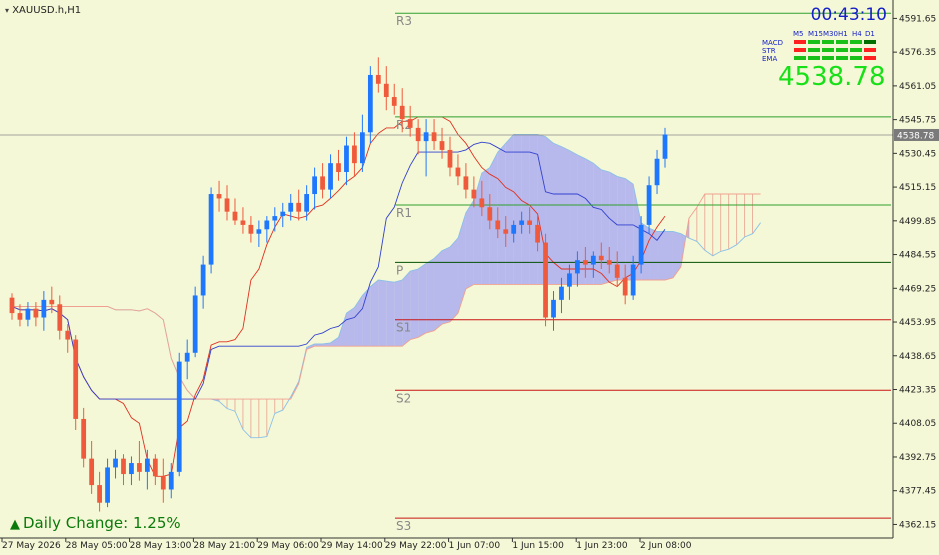 The width and height of the screenshot is (939, 555). What do you see at coordinates (917, 256) in the screenshot?
I see `price-tick-label: 4484.55` at bounding box center [917, 256].